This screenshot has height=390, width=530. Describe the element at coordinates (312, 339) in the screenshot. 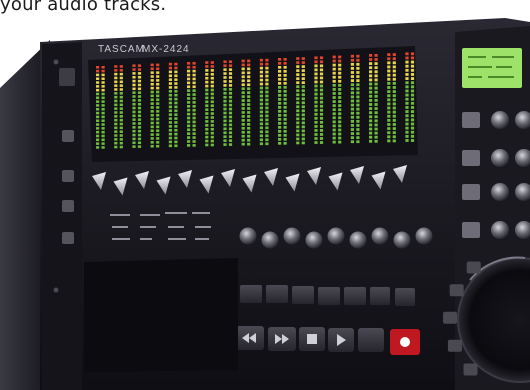

I see `stop-icon` at that location.